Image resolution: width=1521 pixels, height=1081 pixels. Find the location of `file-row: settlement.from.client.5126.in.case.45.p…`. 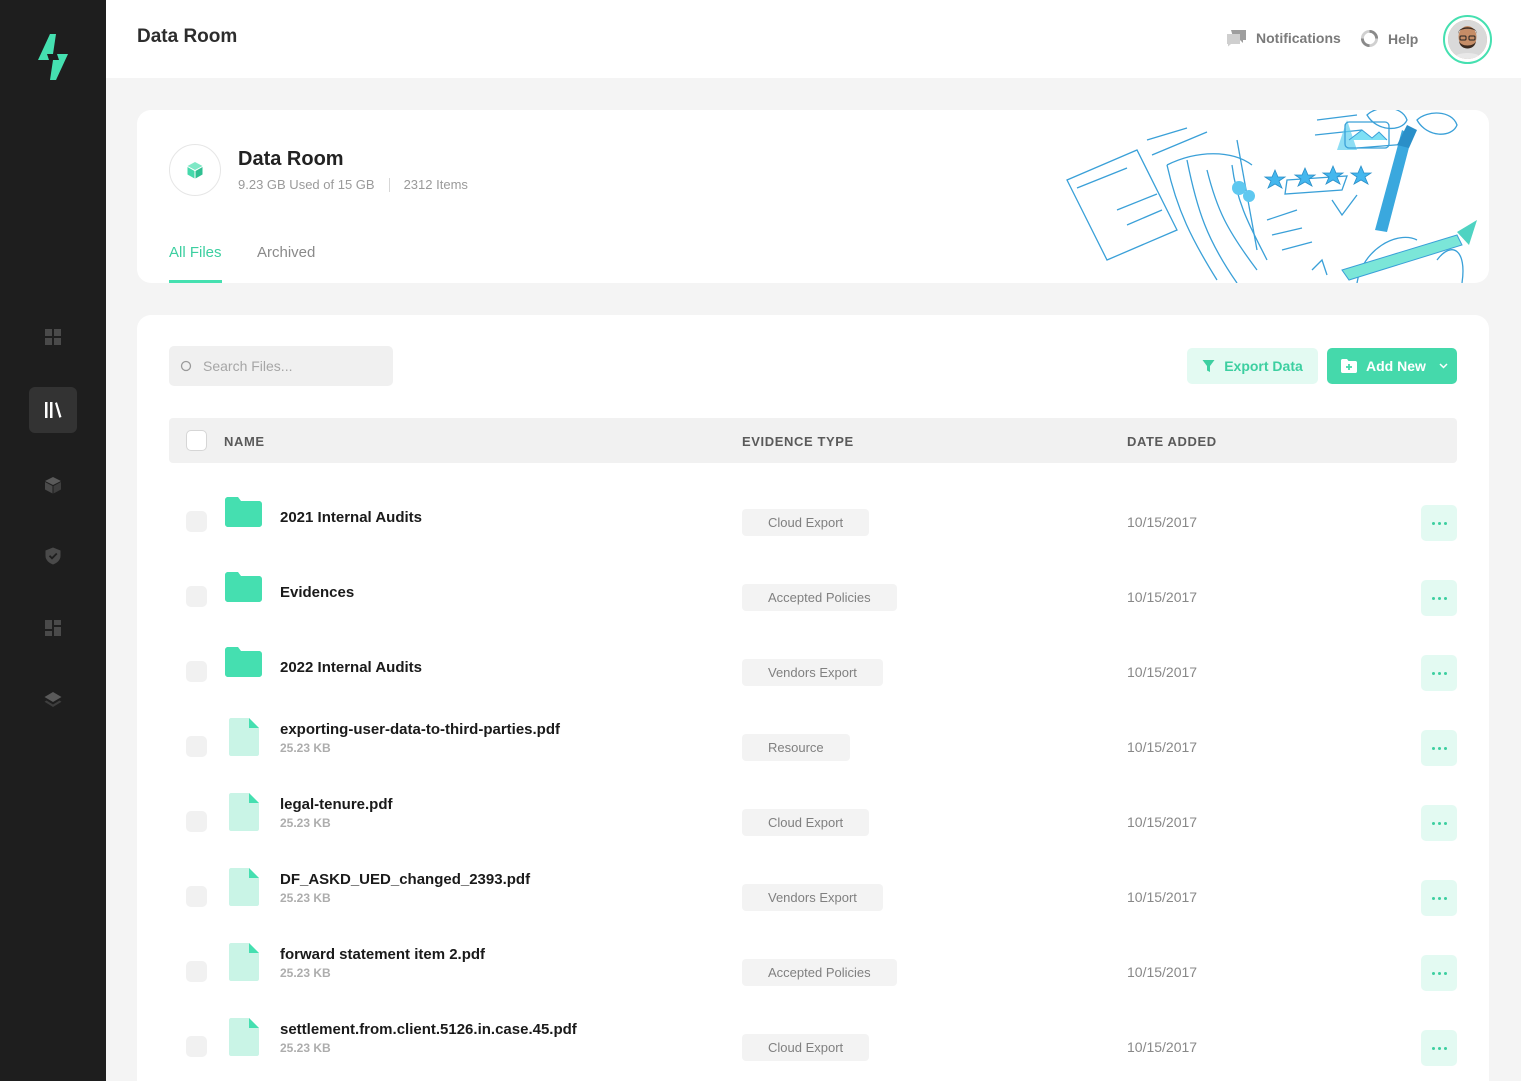

file-row: settlement.from.client.5126.in.case.45.p… is located at coordinates (813, 1049).